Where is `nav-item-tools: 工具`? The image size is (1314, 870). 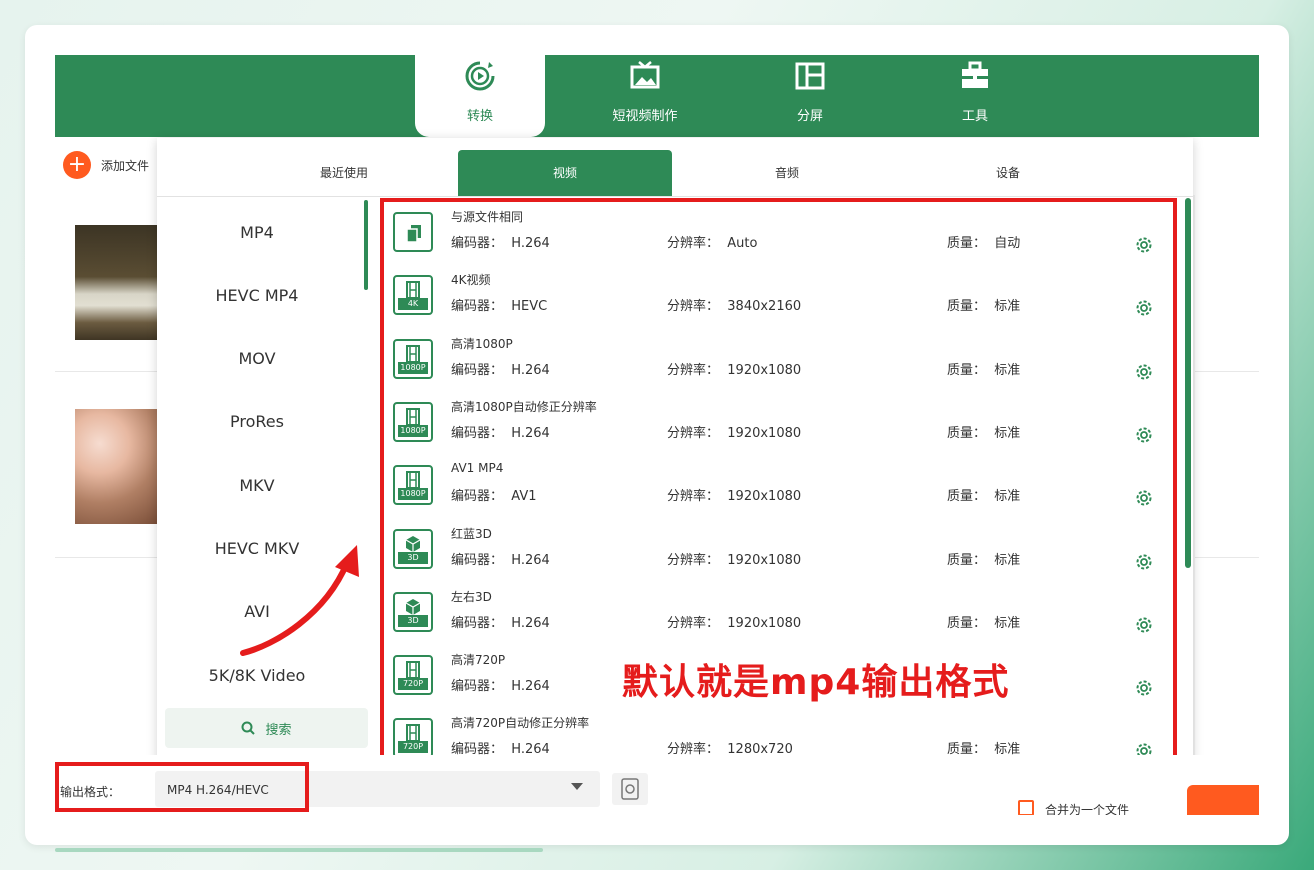 nav-item-tools: 工具 is located at coordinates (975, 96).